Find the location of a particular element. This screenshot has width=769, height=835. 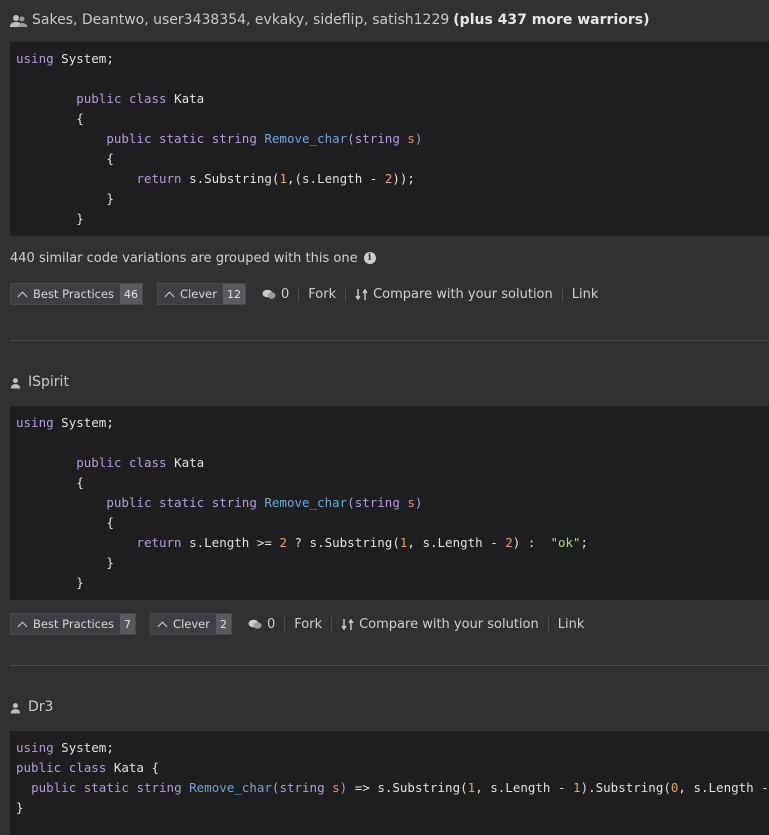

solution-authors: ISpirit is located at coordinates (389, 382).